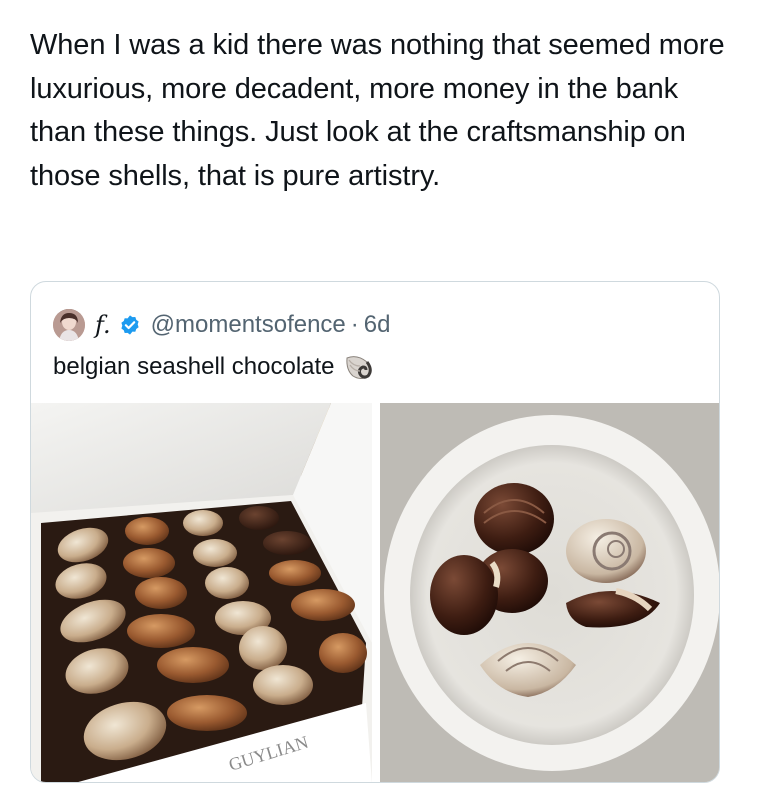 The height and width of the screenshot is (798, 758). What do you see at coordinates (69, 325) in the screenshot?
I see `avatar` at bounding box center [69, 325].